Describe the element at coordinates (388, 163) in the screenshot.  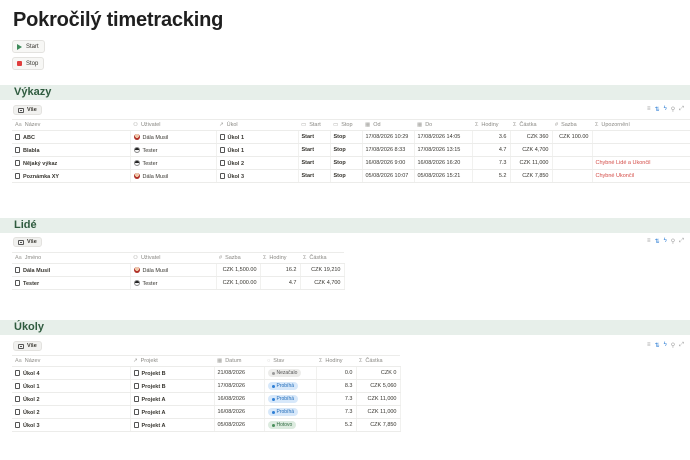
I see `cell-from: 16/08/2026 9:00` at that location.